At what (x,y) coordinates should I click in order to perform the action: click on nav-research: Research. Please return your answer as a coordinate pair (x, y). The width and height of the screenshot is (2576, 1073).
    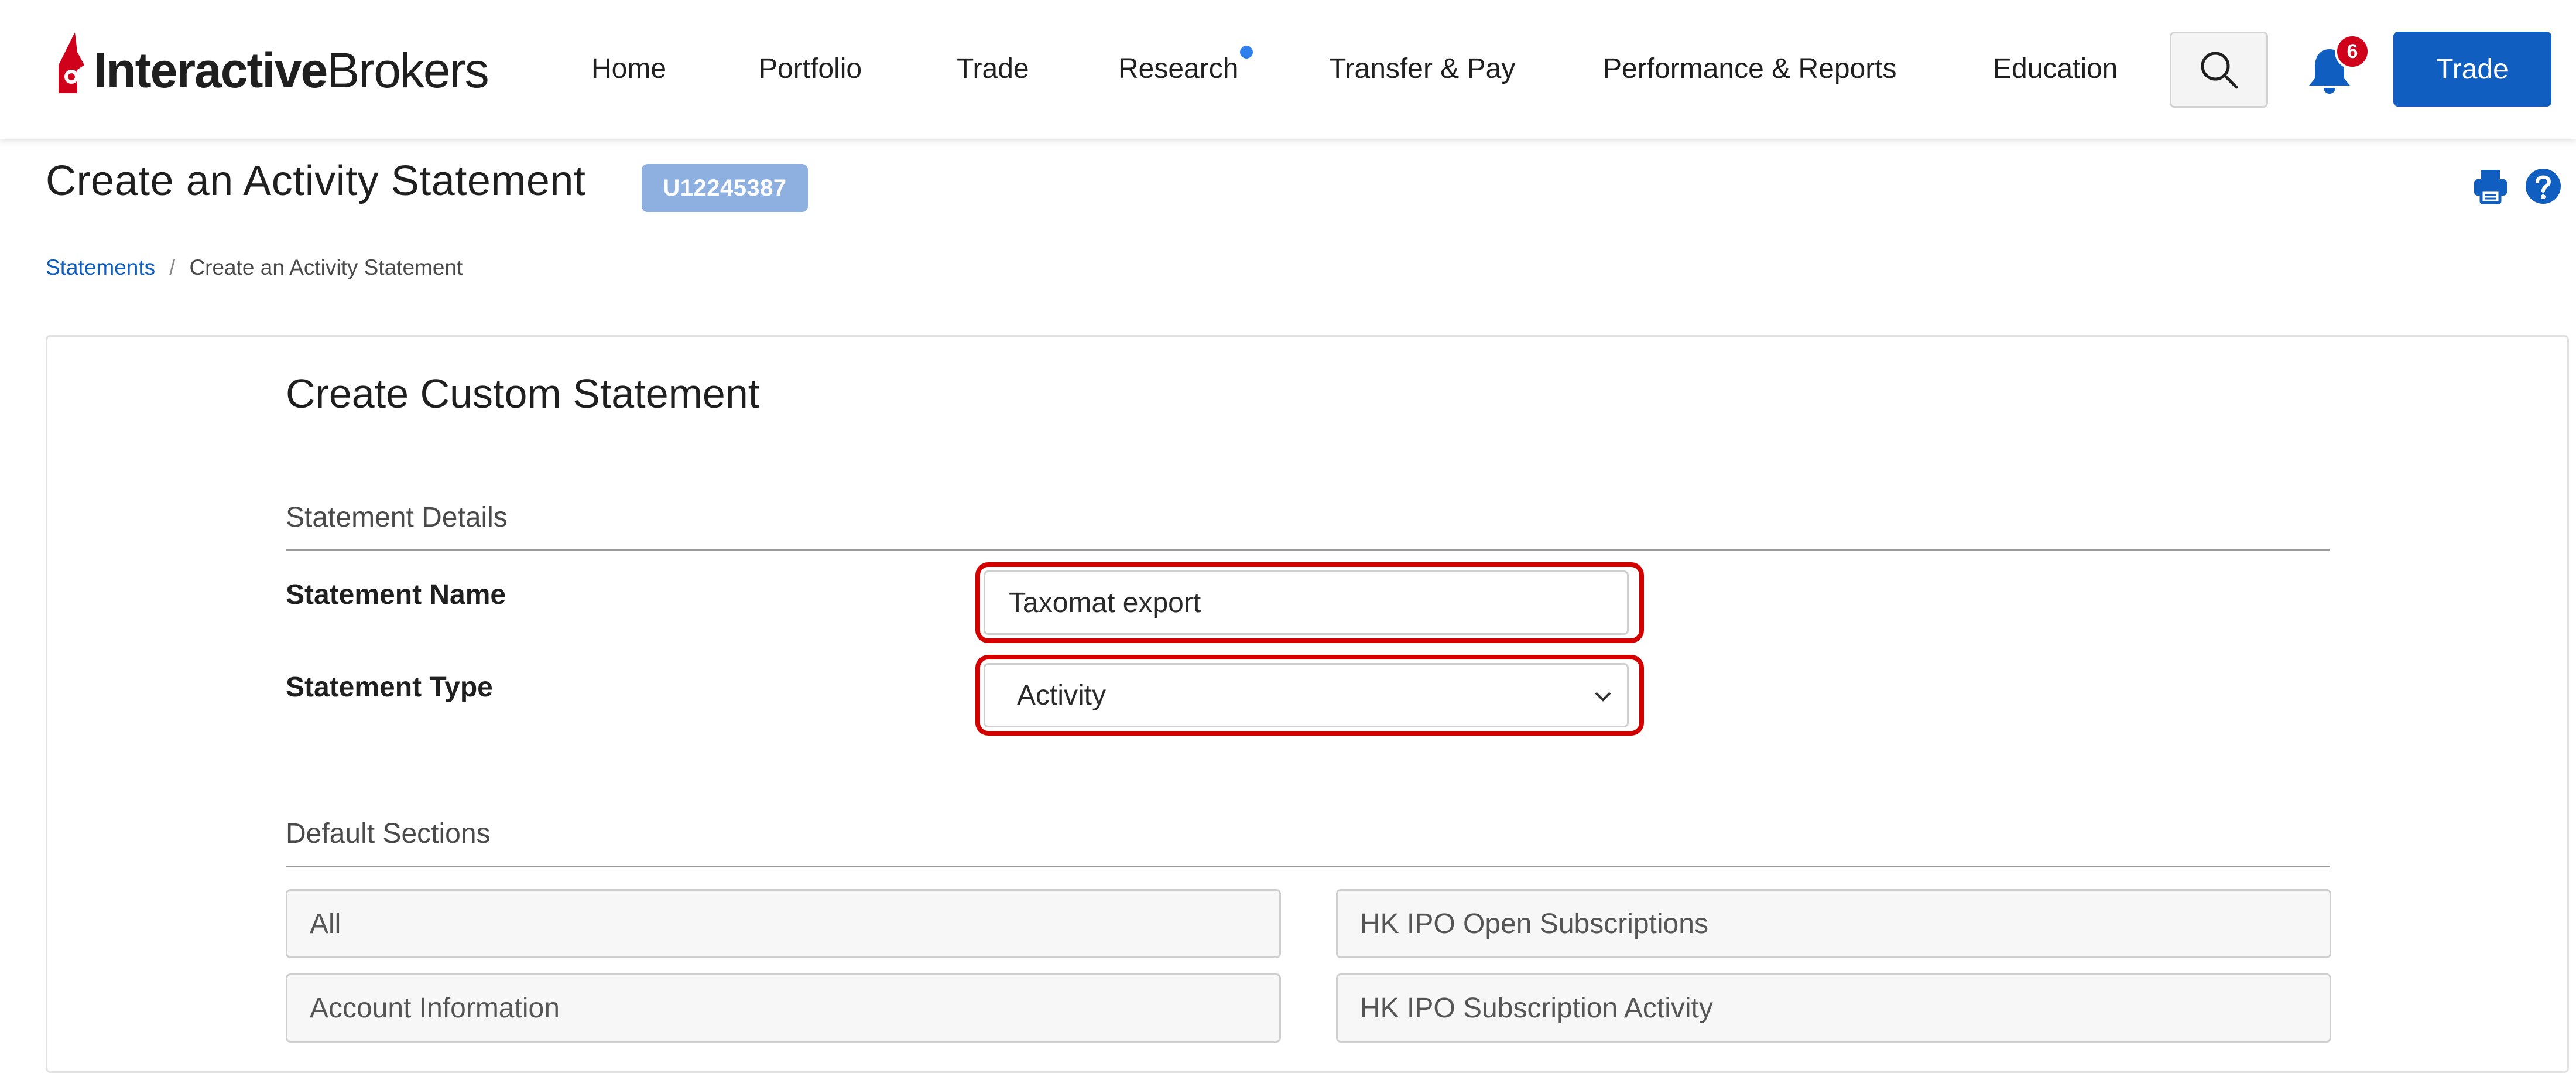
    Looking at the image, I should click on (1178, 69).